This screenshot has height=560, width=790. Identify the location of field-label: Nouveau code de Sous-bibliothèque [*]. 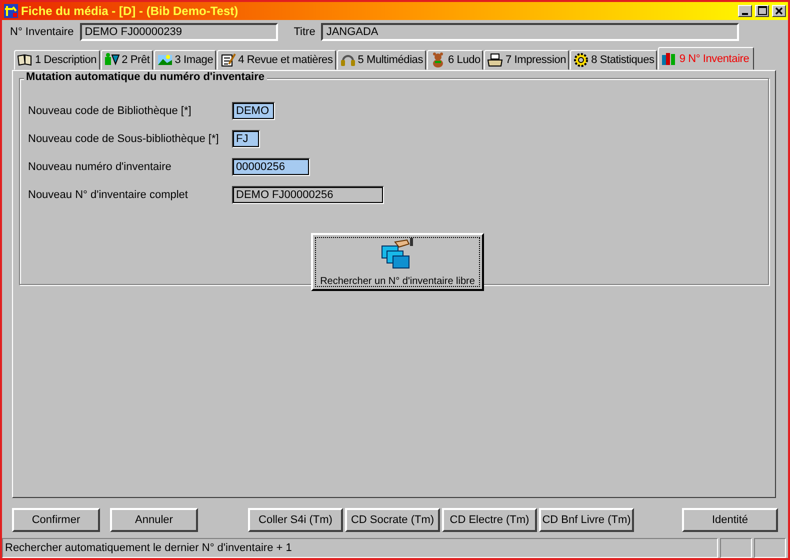
(124, 139).